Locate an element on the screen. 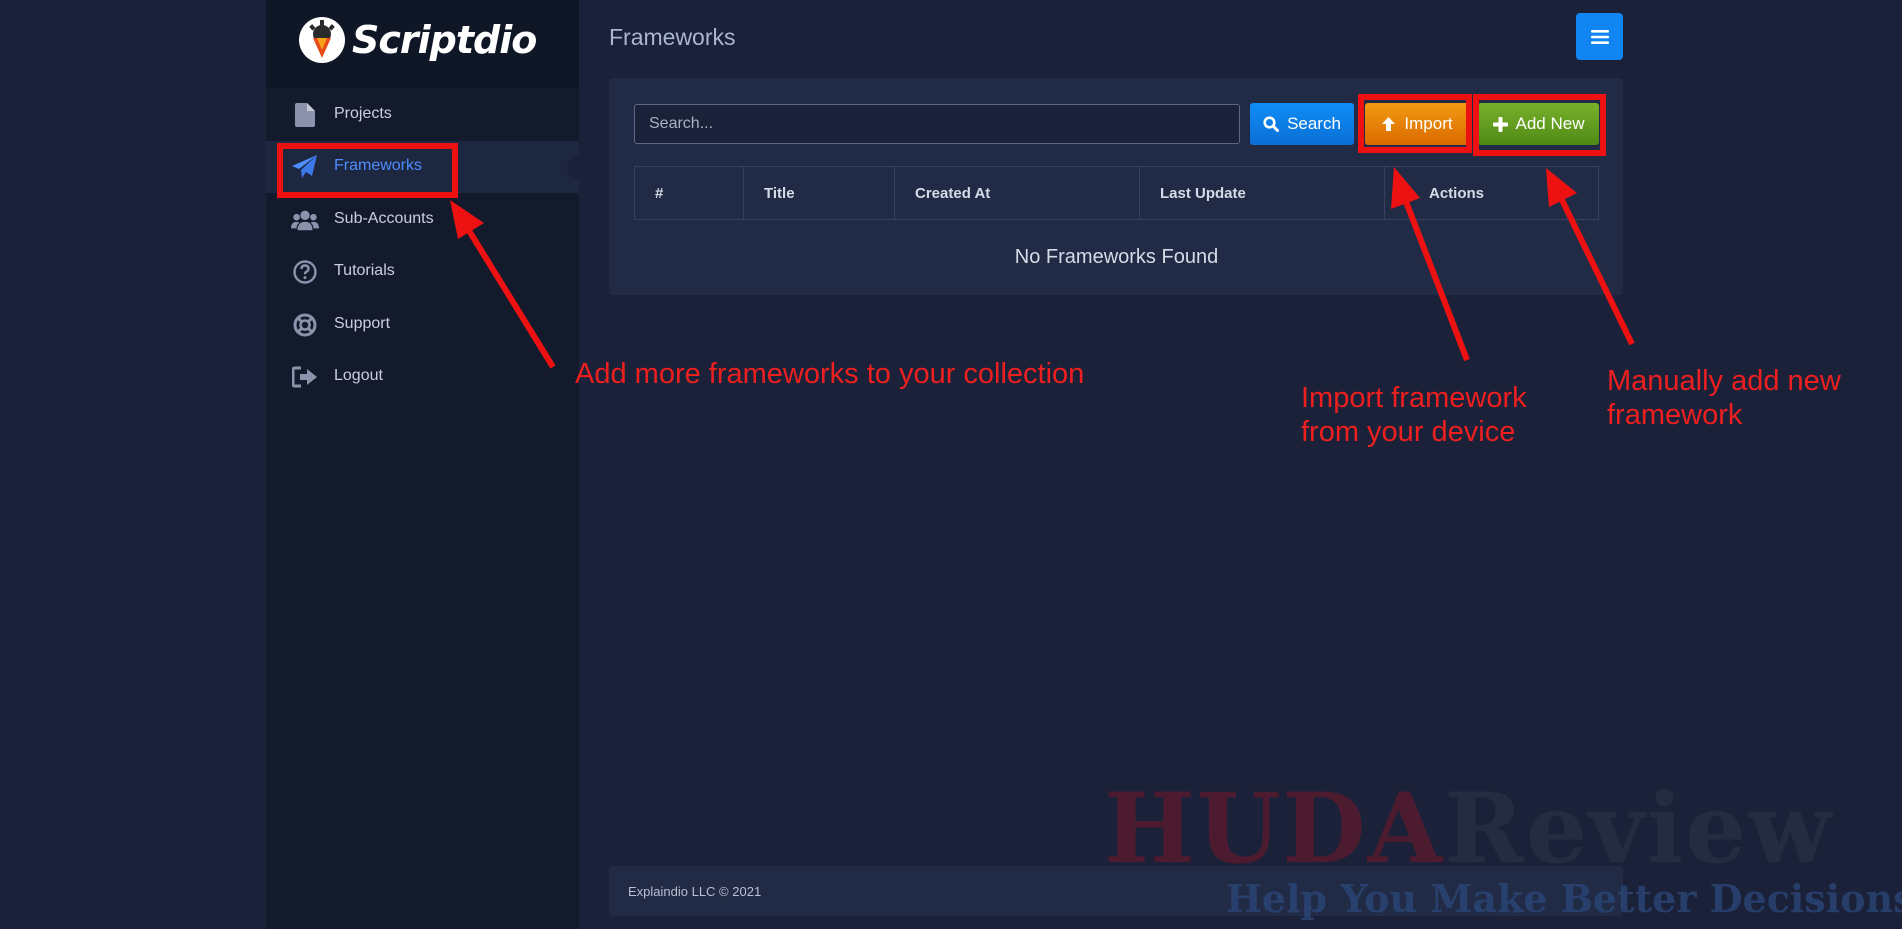 The height and width of the screenshot is (929, 1902). column-header-created-at: Created At is located at coordinates (1017, 193).